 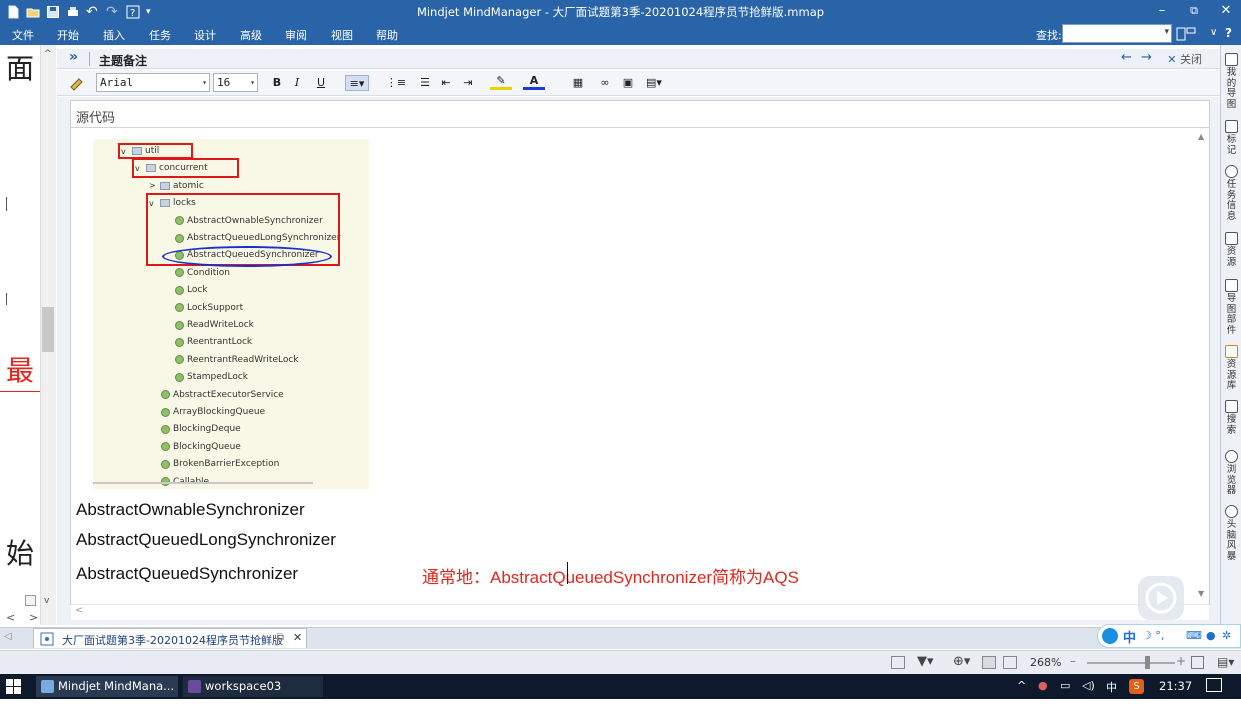 What do you see at coordinates (1211, 635) in the screenshot?
I see `user-icon: ●` at bounding box center [1211, 635].